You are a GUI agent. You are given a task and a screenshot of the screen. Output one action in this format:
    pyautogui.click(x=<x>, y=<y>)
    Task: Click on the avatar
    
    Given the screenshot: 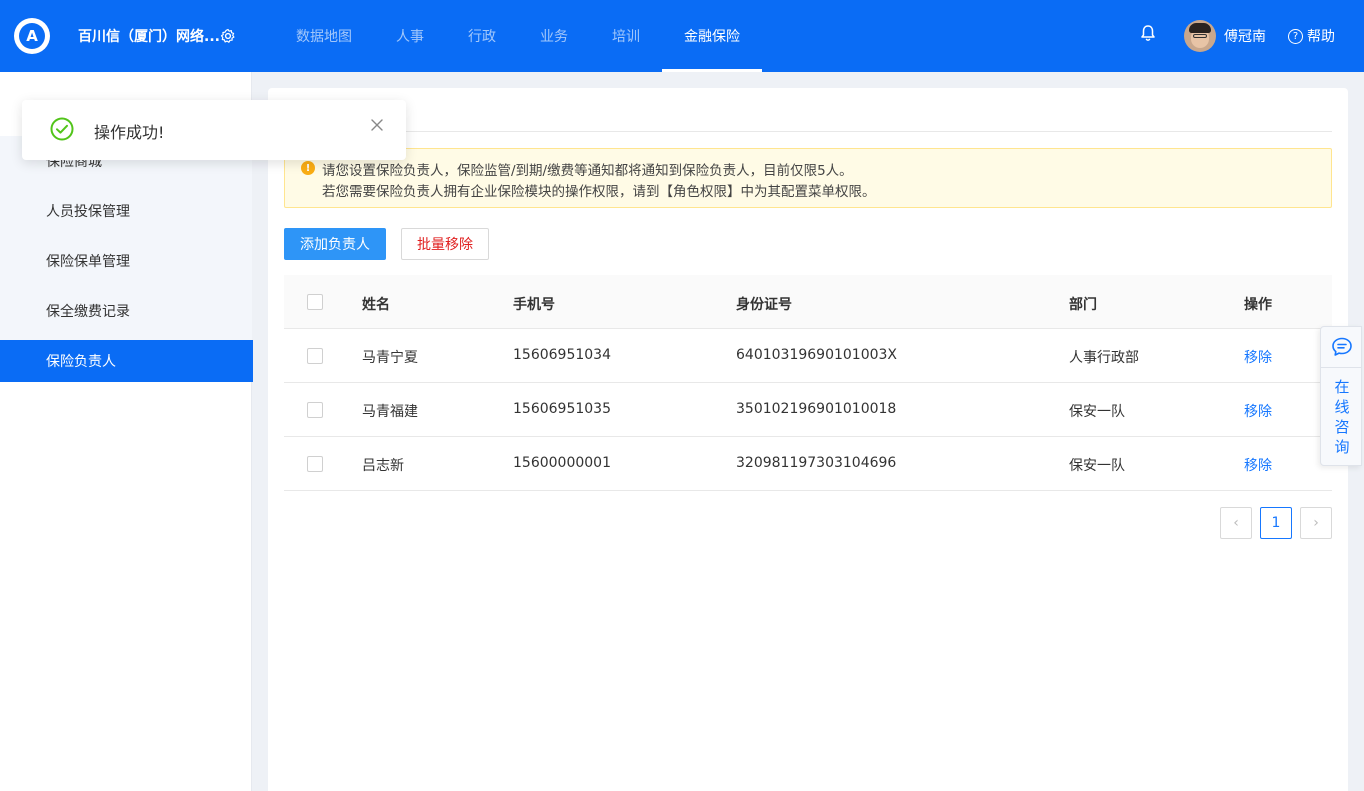 What is the action you would take?
    pyautogui.click(x=1200, y=36)
    